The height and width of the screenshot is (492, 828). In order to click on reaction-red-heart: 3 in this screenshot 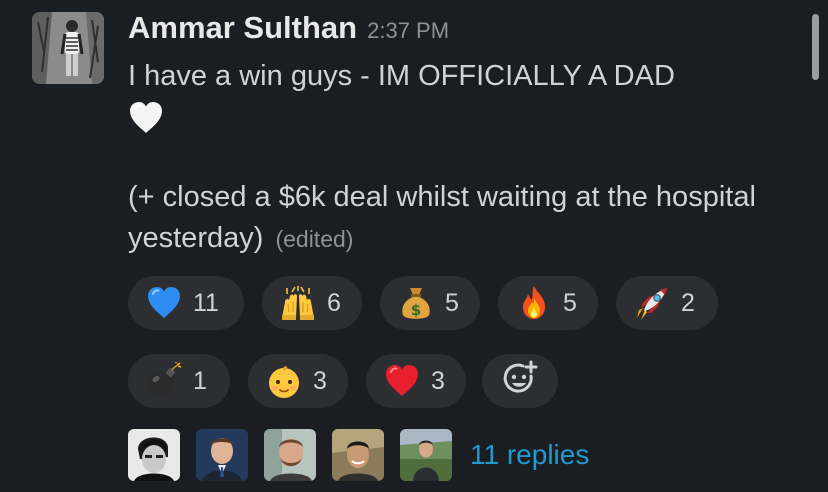, I will do `click(416, 381)`.